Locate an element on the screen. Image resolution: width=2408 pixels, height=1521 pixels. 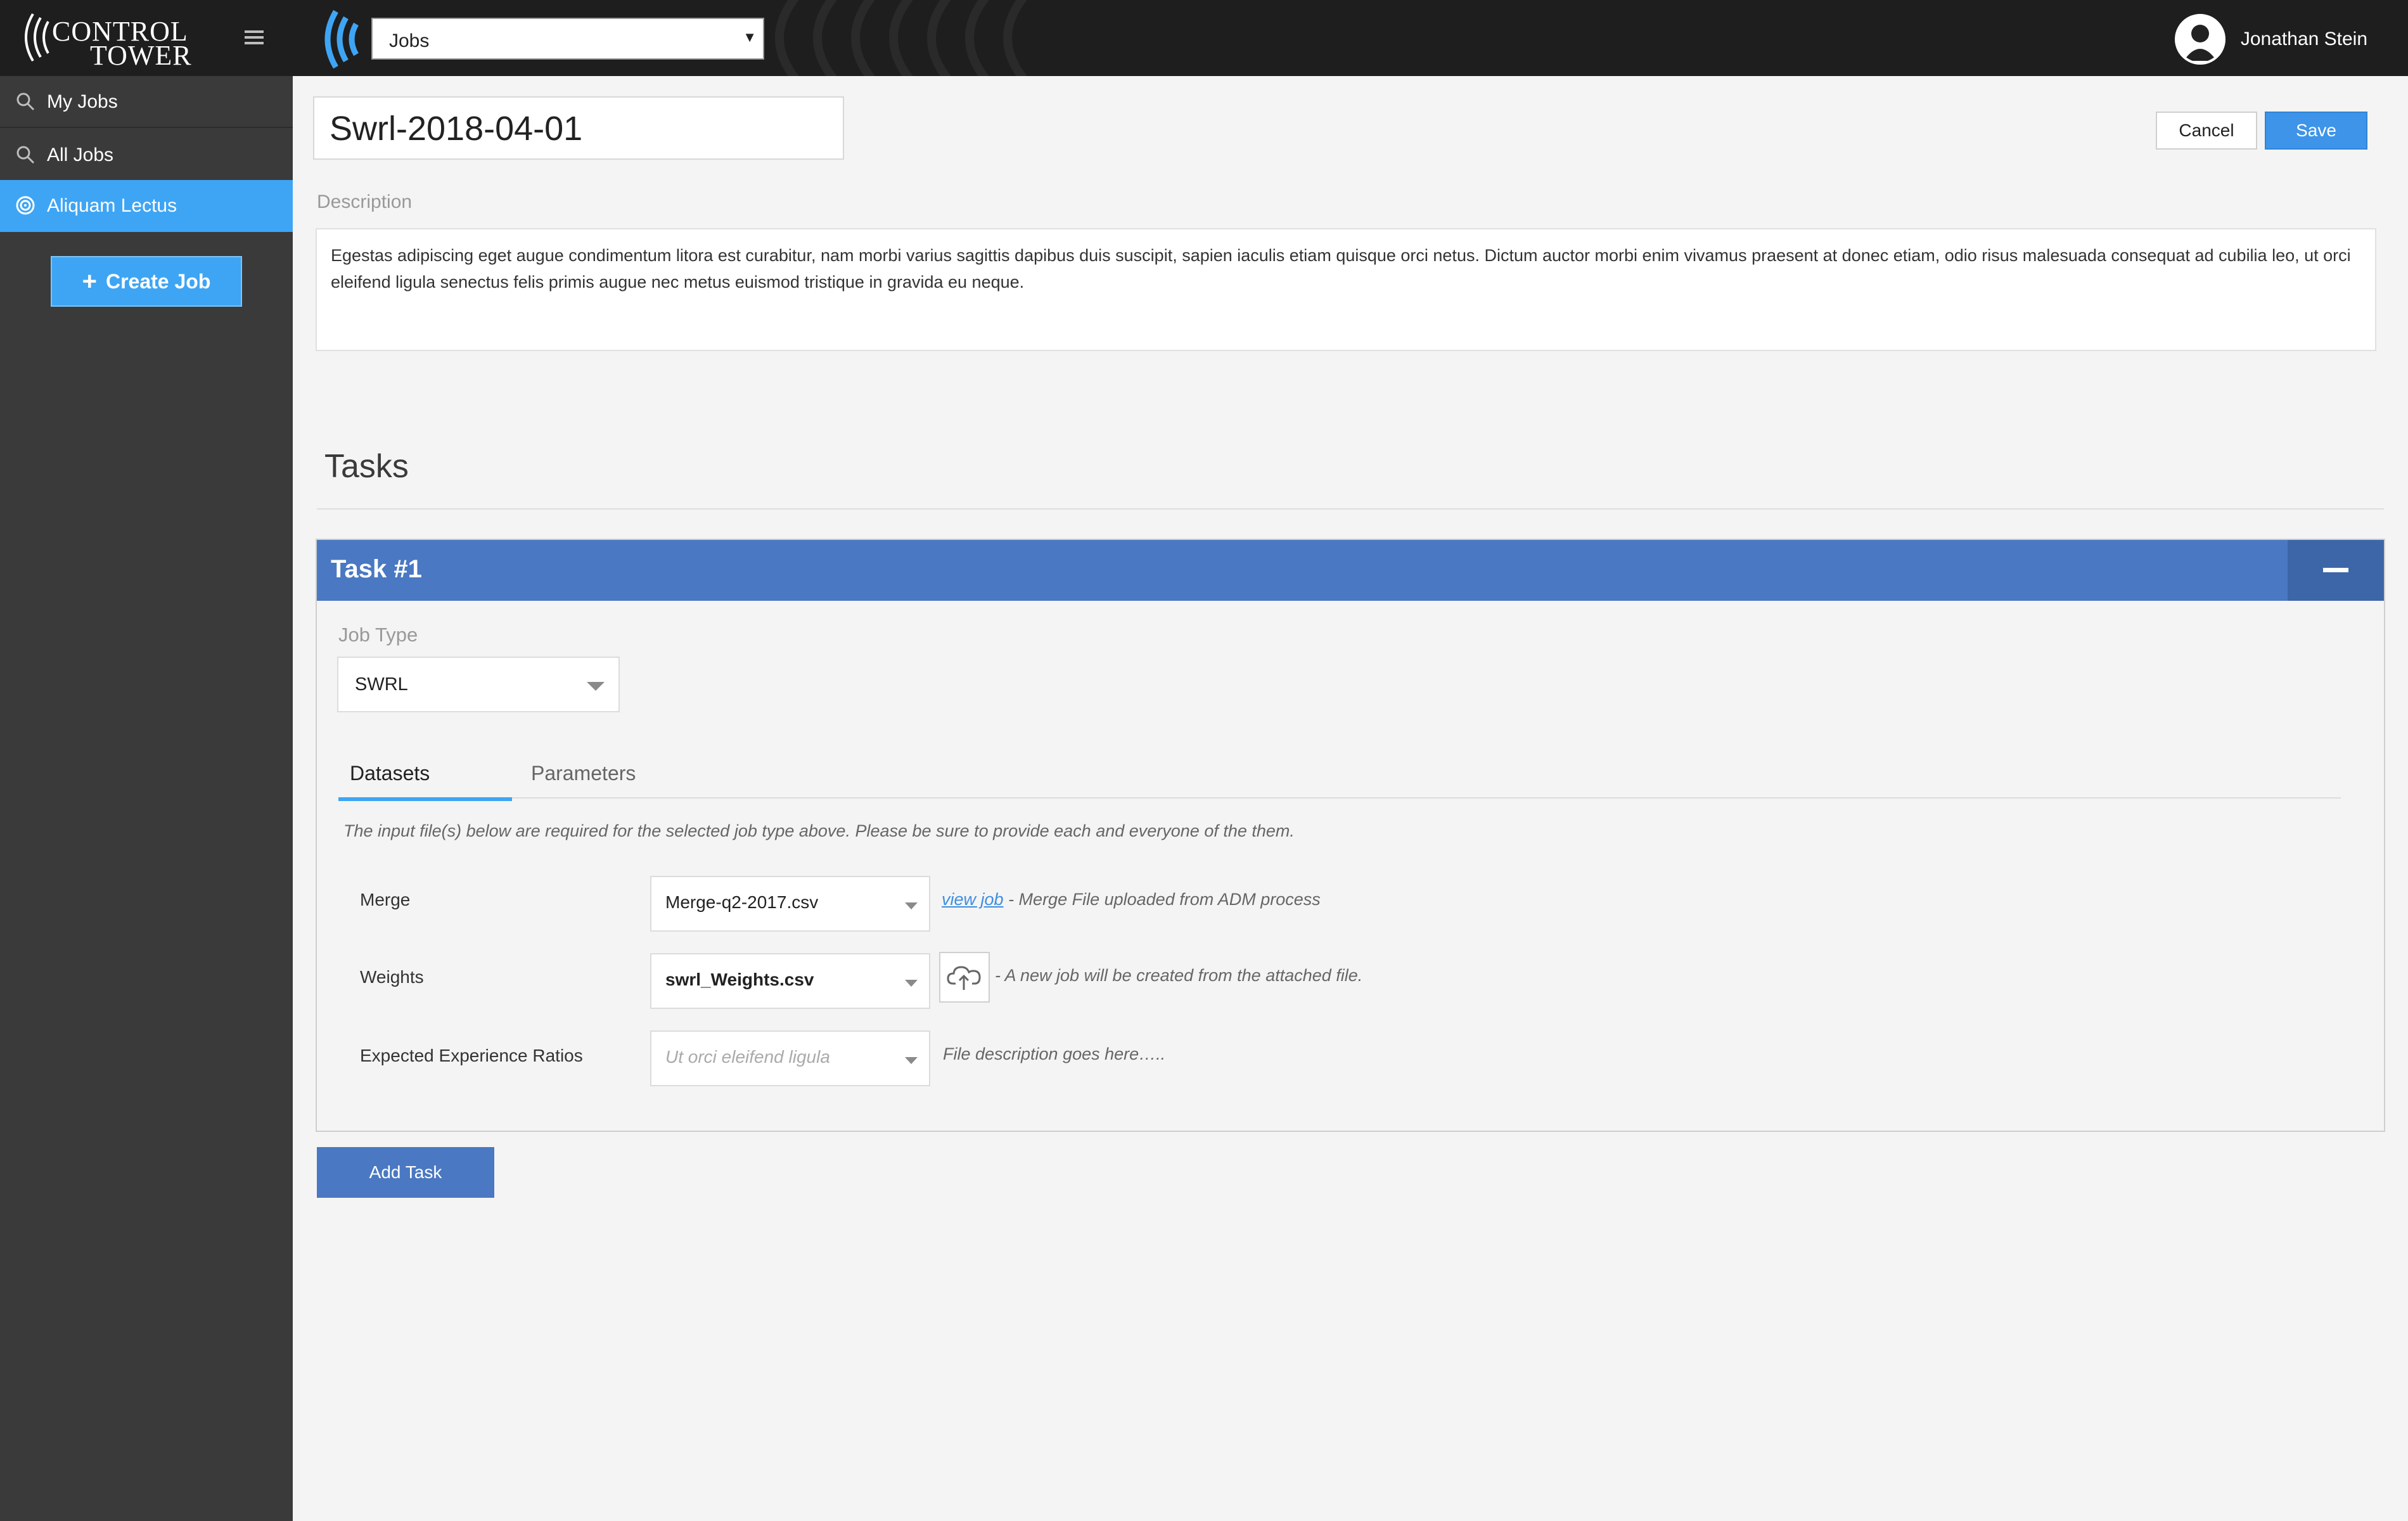
weights-file-value: swrl_Weights.csv is located at coordinates (739, 979).